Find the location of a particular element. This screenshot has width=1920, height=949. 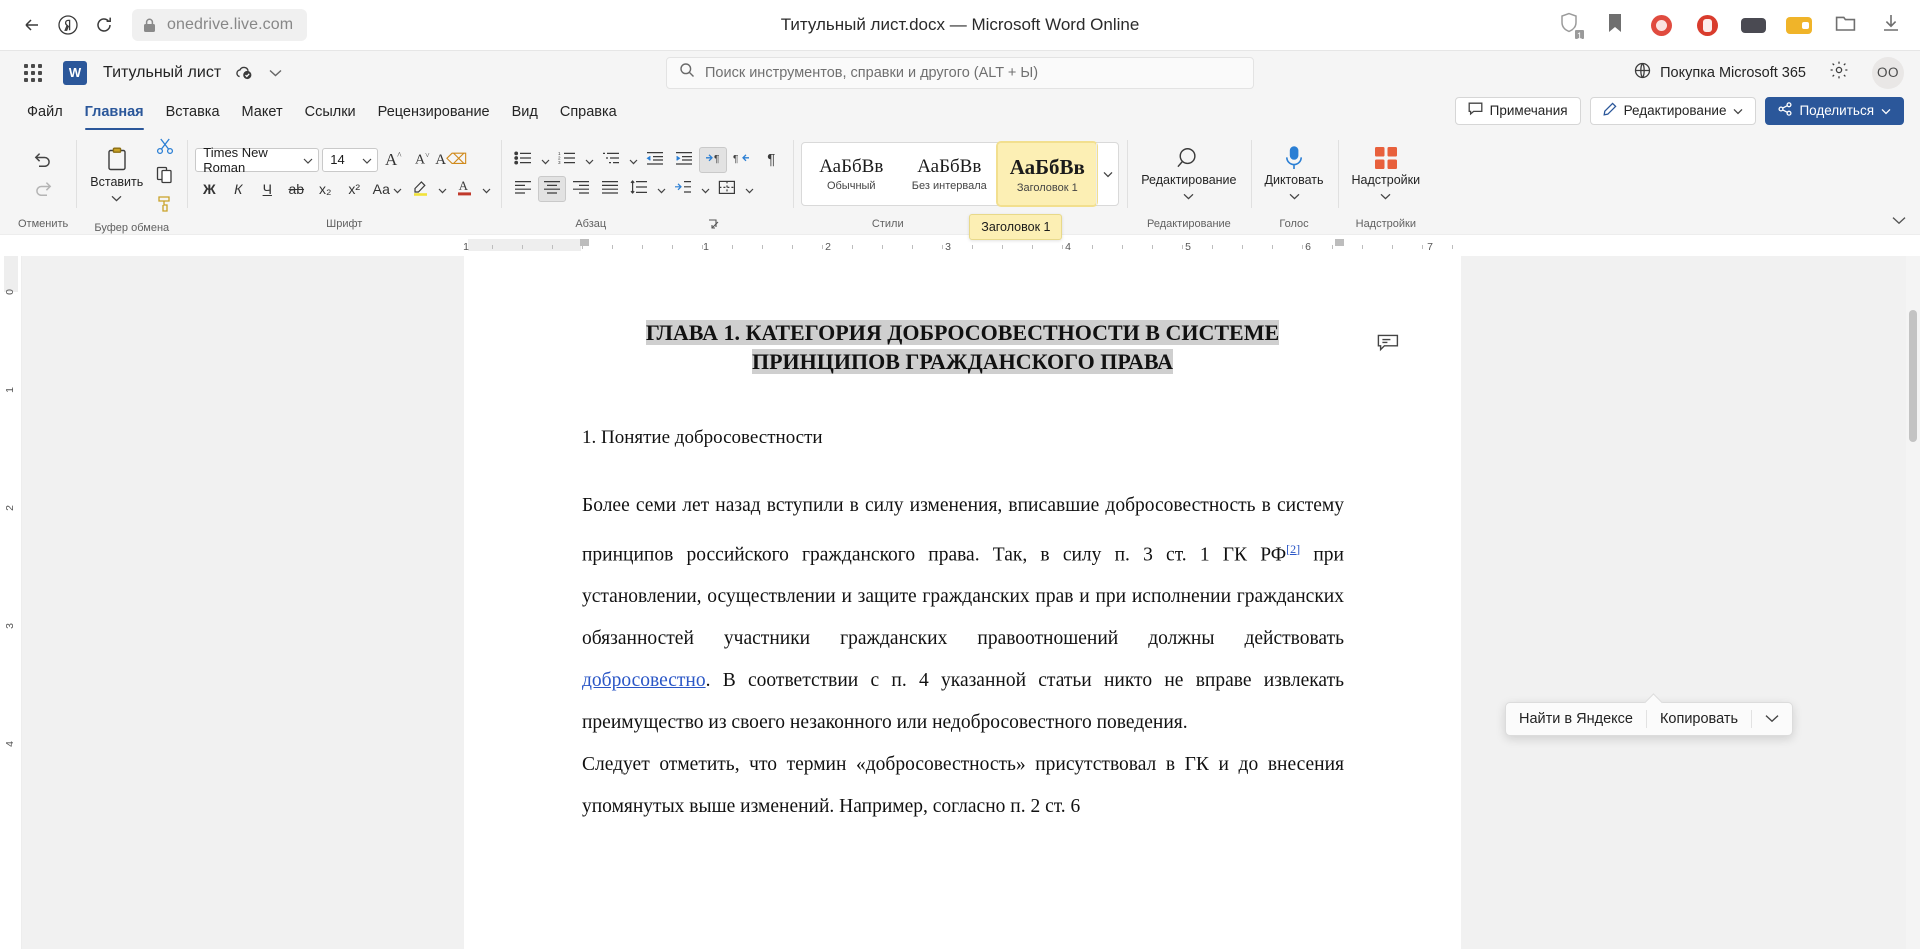

undo-button is located at coordinates (43, 160).